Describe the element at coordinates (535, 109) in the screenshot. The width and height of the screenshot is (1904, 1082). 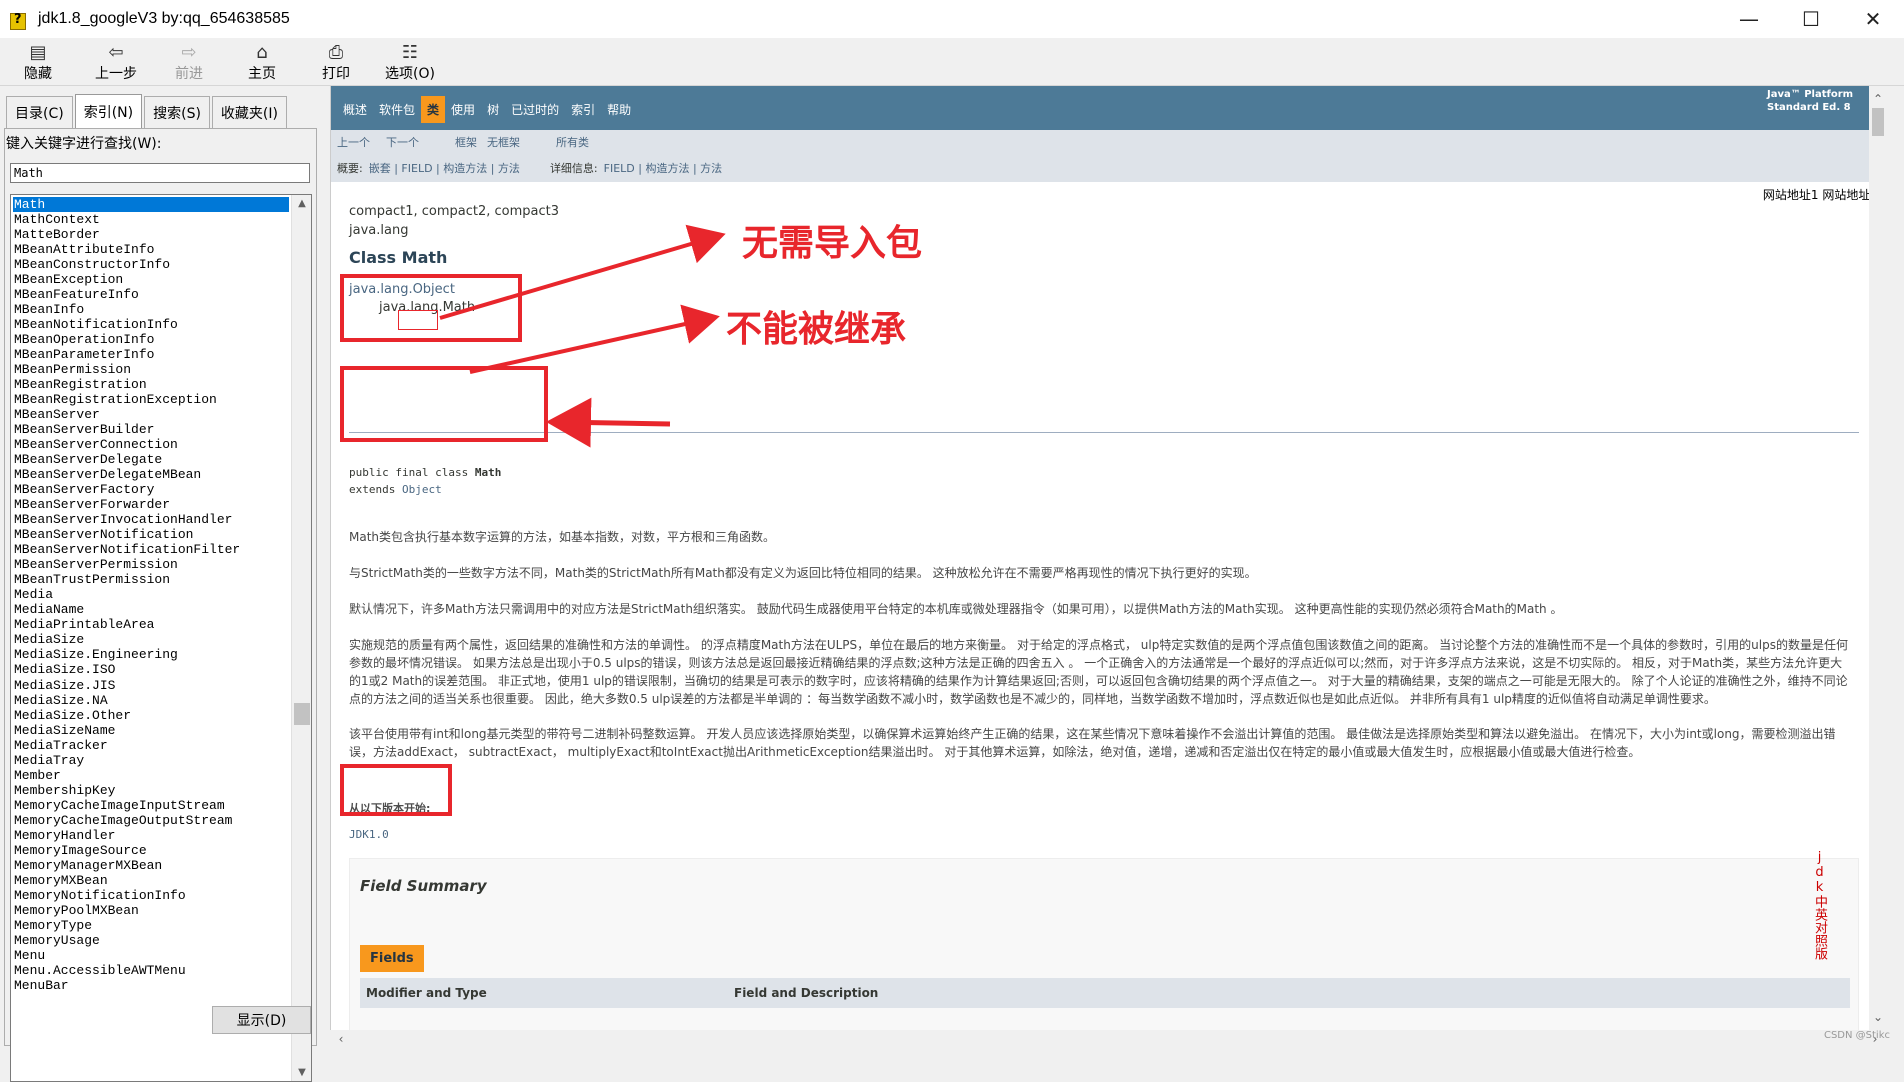
I see `topnav-item: 已过时的` at that location.